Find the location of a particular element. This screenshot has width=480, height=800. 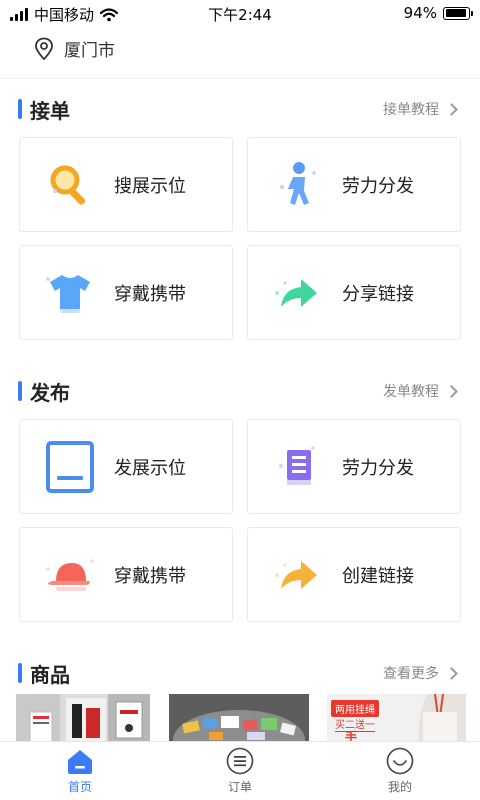

cap-icon is located at coordinates (70, 575).